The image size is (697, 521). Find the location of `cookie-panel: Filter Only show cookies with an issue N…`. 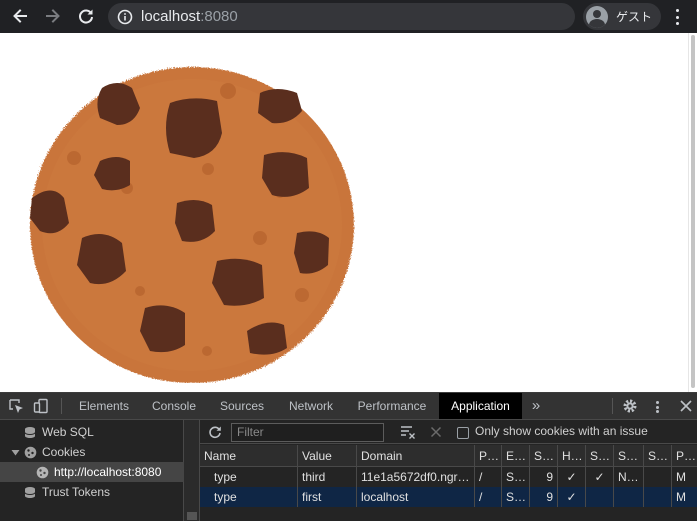

cookie-panel: Filter Only show cookies with an issue N… is located at coordinates (448, 470).